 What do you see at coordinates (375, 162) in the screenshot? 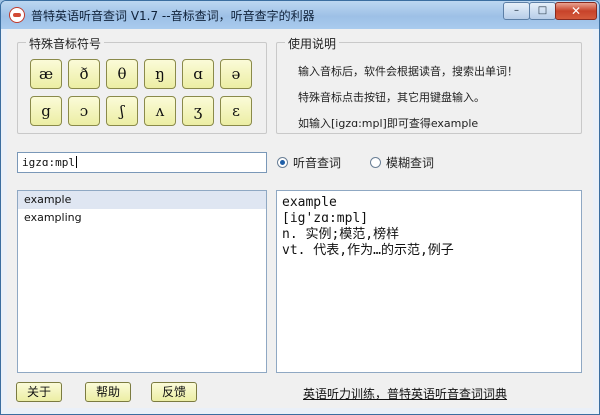
I see `radio-unselected-icon` at bounding box center [375, 162].